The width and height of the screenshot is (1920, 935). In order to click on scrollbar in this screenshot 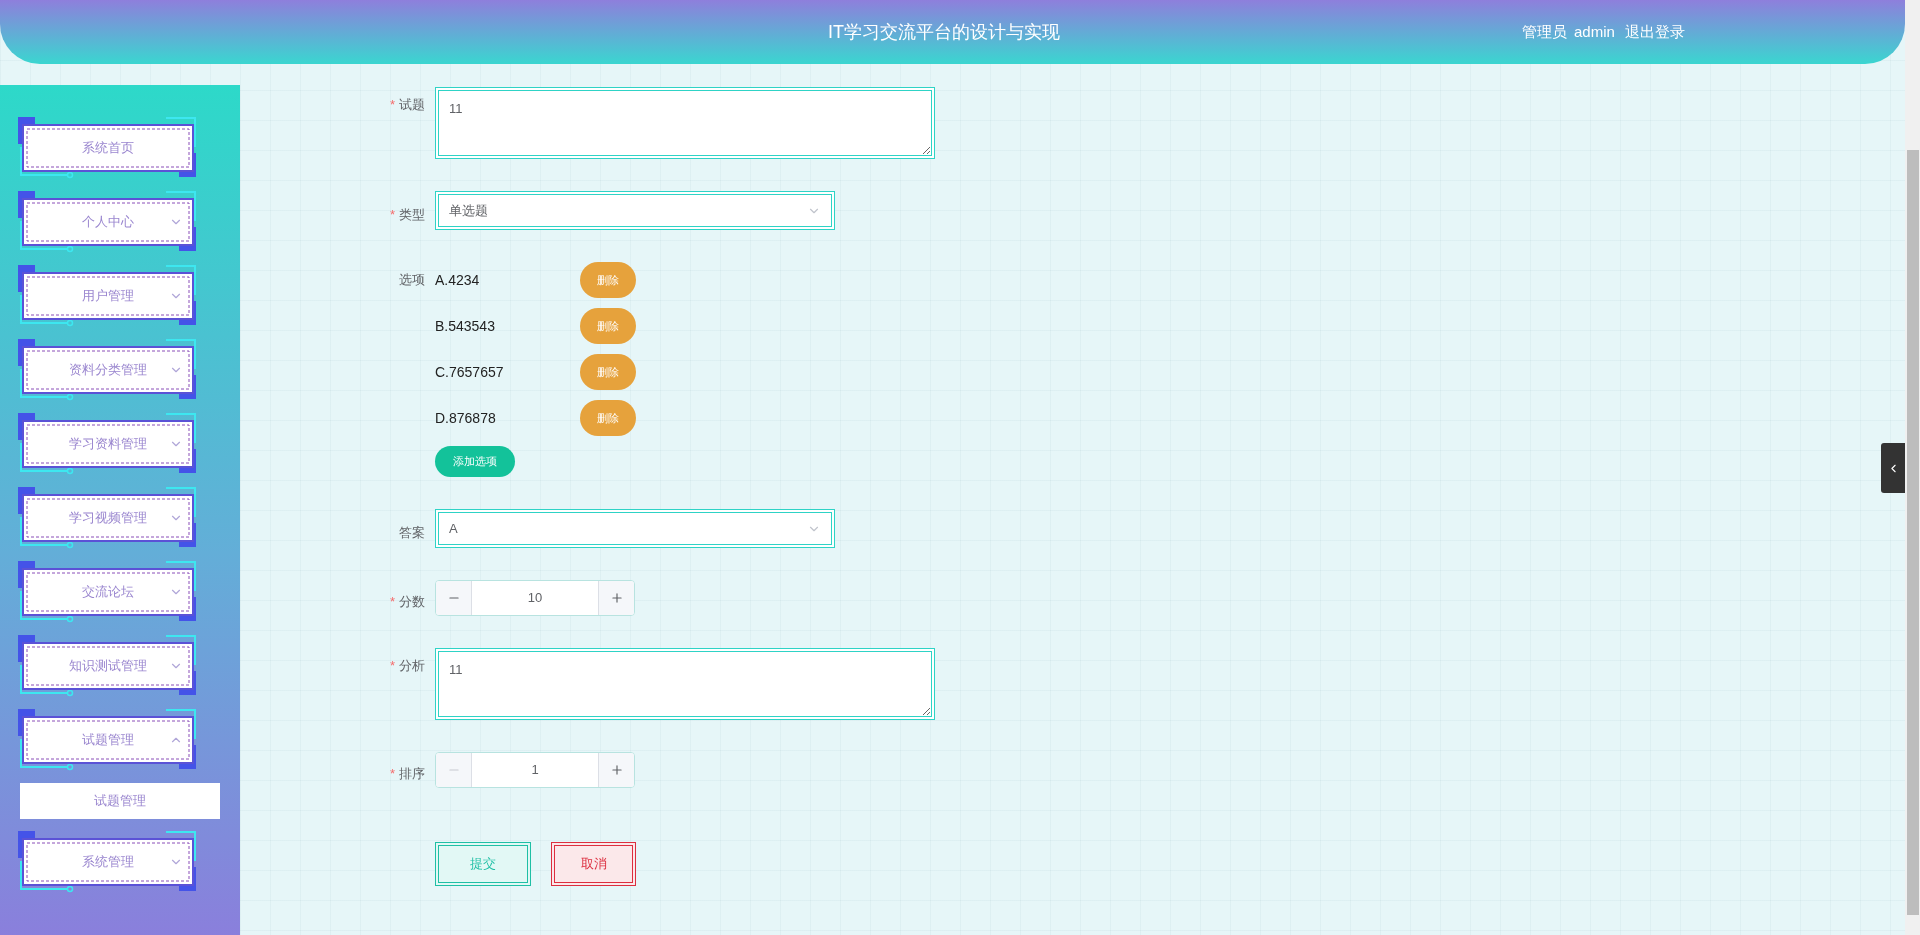, I will do `click(1912, 467)`.